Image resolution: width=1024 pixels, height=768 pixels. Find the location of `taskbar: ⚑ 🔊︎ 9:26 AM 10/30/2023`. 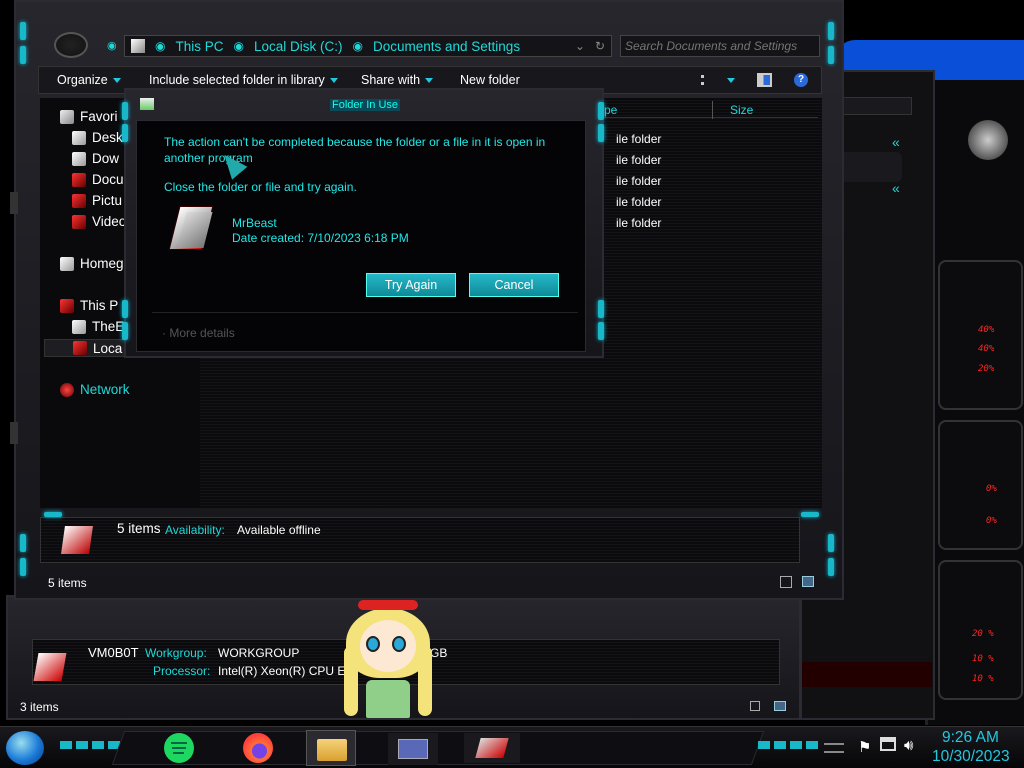

taskbar: ⚑ 🔊︎ 9:26 AM 10/30/2023 is located at coordinates (512, 747).